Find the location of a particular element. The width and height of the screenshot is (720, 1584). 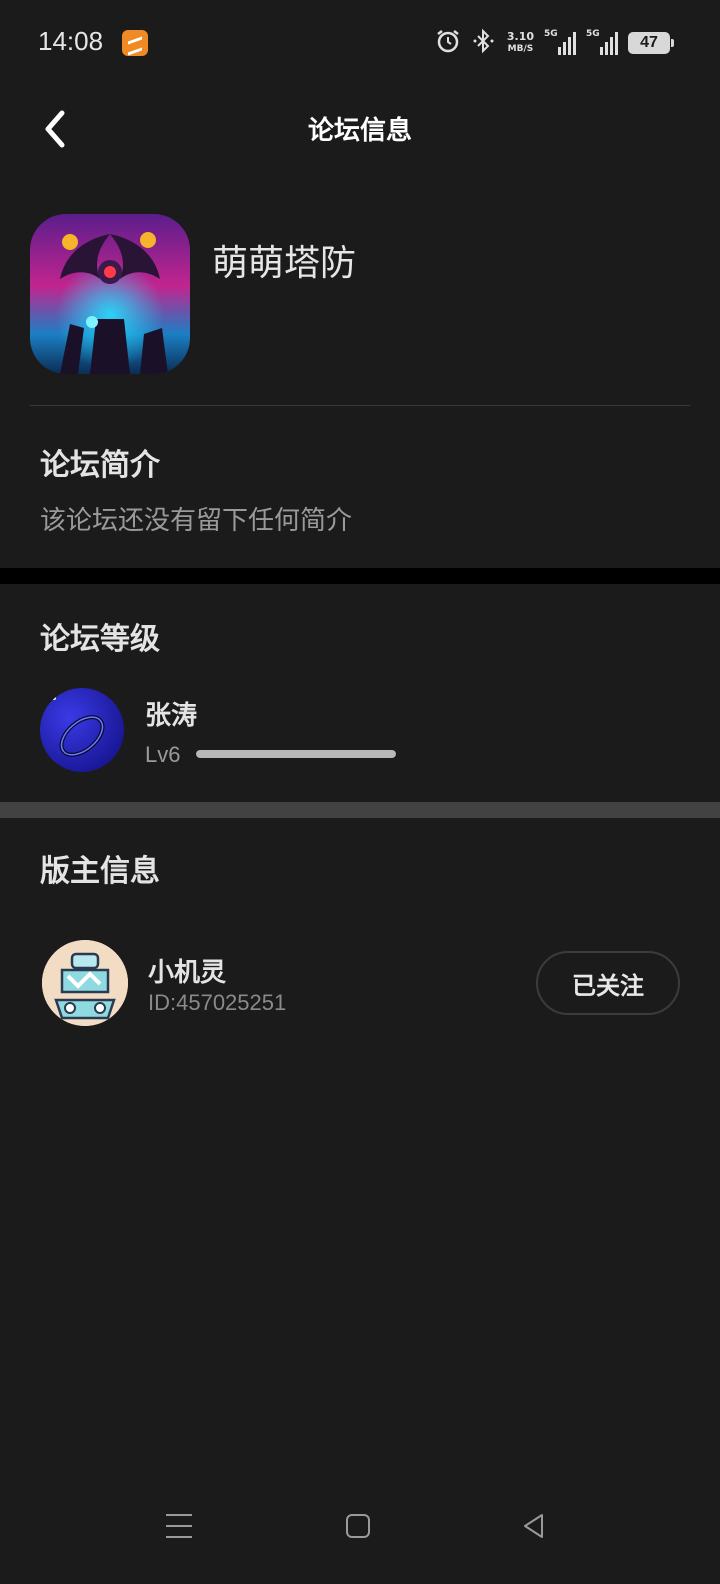

header: 论坛信息 is located at coordinates (360, 128).